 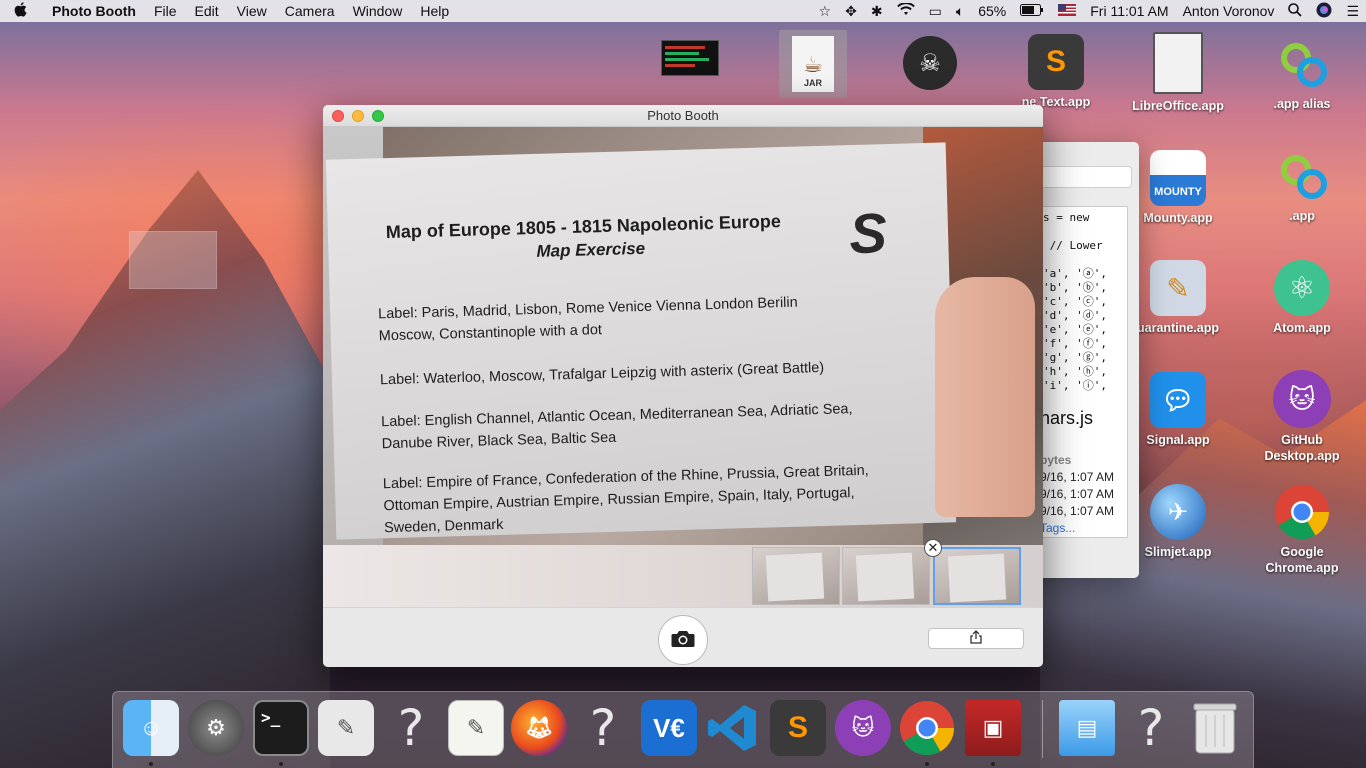 I want to click on desktop-icon-jar: ☕︎ JAR, so click(x=813, y=66).